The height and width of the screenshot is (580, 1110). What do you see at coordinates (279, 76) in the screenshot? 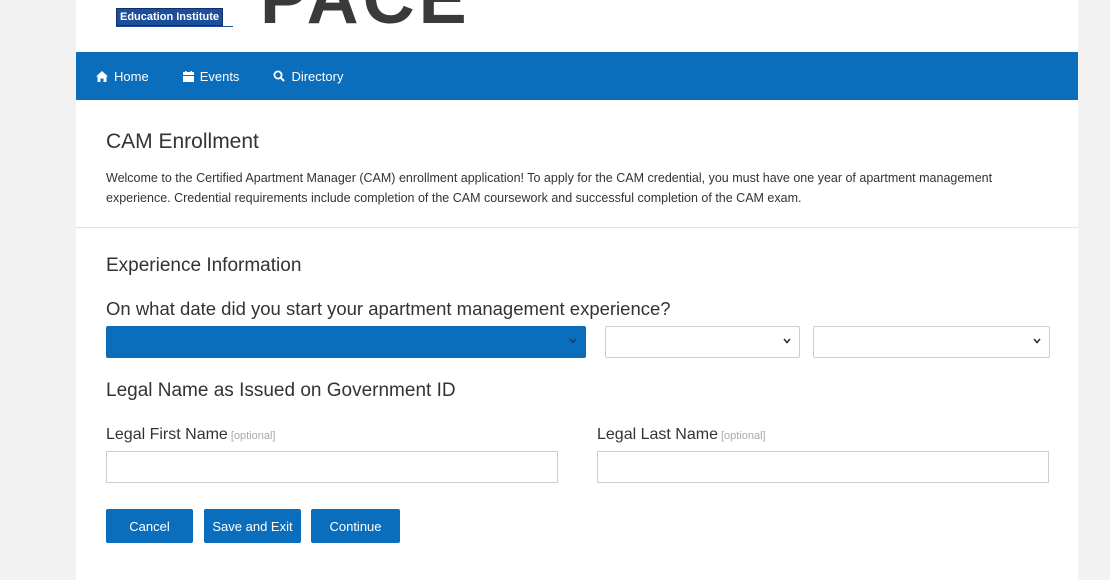
I see `search-icon` at bounding box center [279, 76].